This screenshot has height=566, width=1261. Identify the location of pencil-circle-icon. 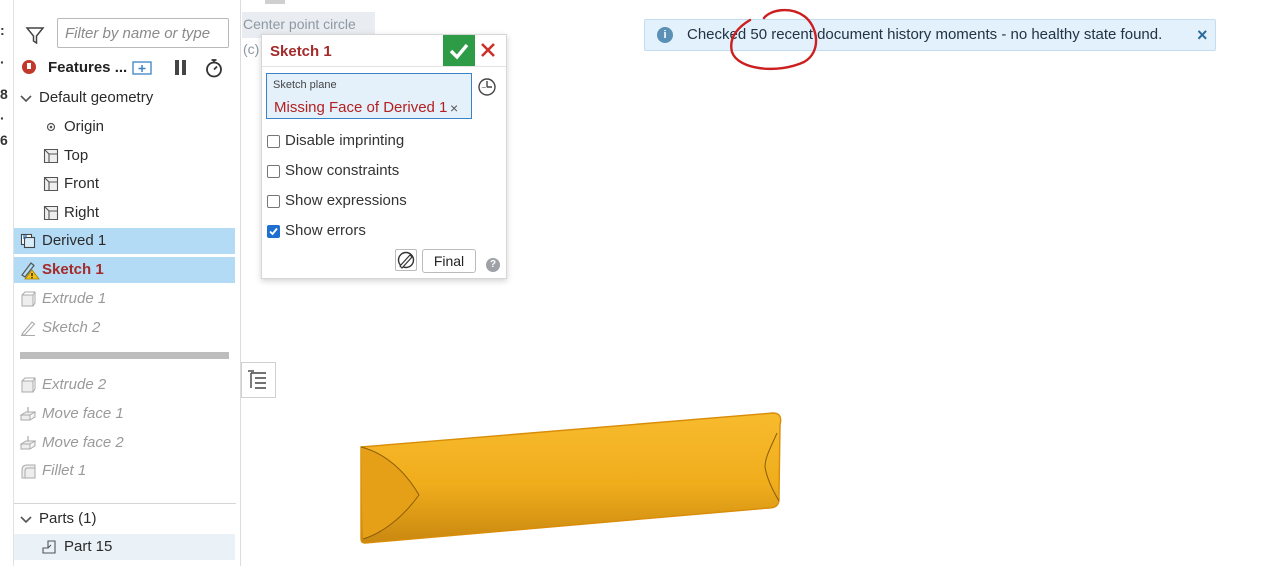
(406, 260).